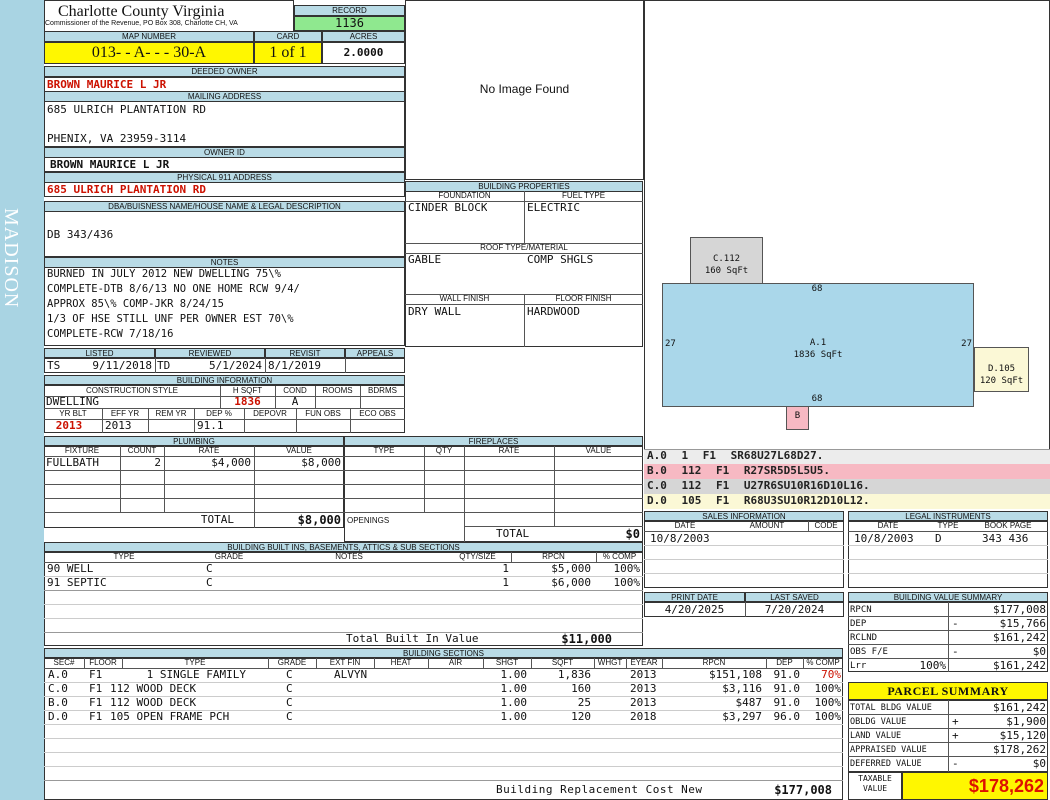 This screenshot has width=1050, height=800. I want to click on construction-style: DWELLING, so click(72, 401).